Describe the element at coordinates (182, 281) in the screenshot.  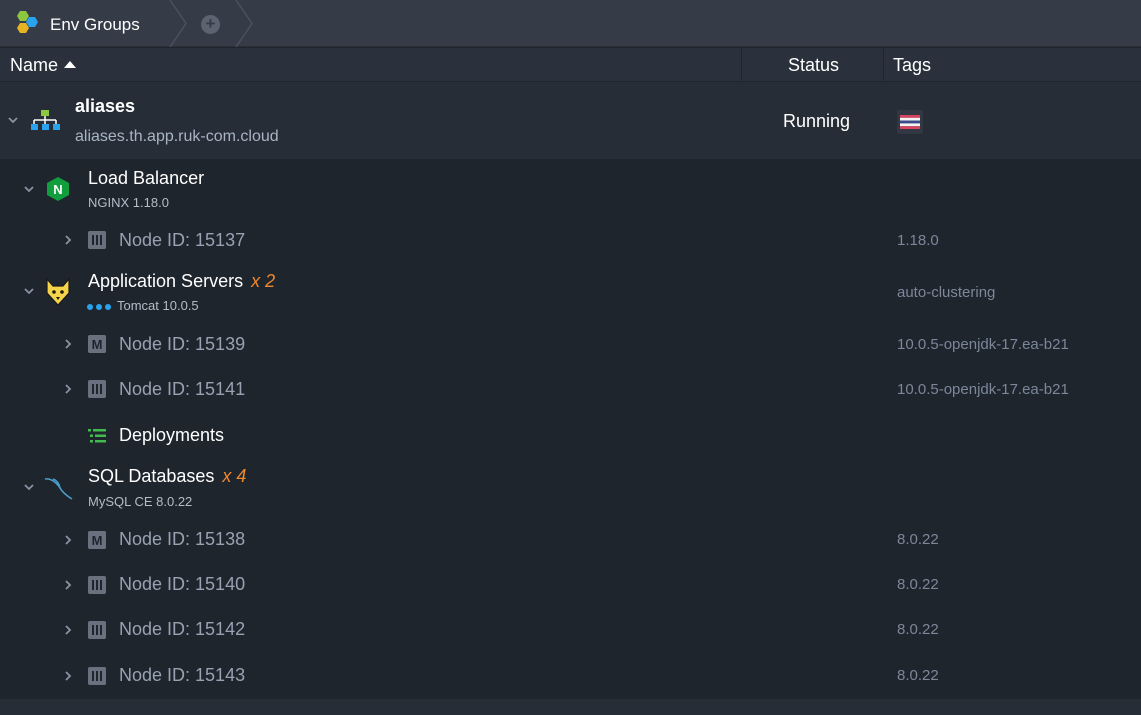
I see `group-name: Application Servers x 2` at that location.